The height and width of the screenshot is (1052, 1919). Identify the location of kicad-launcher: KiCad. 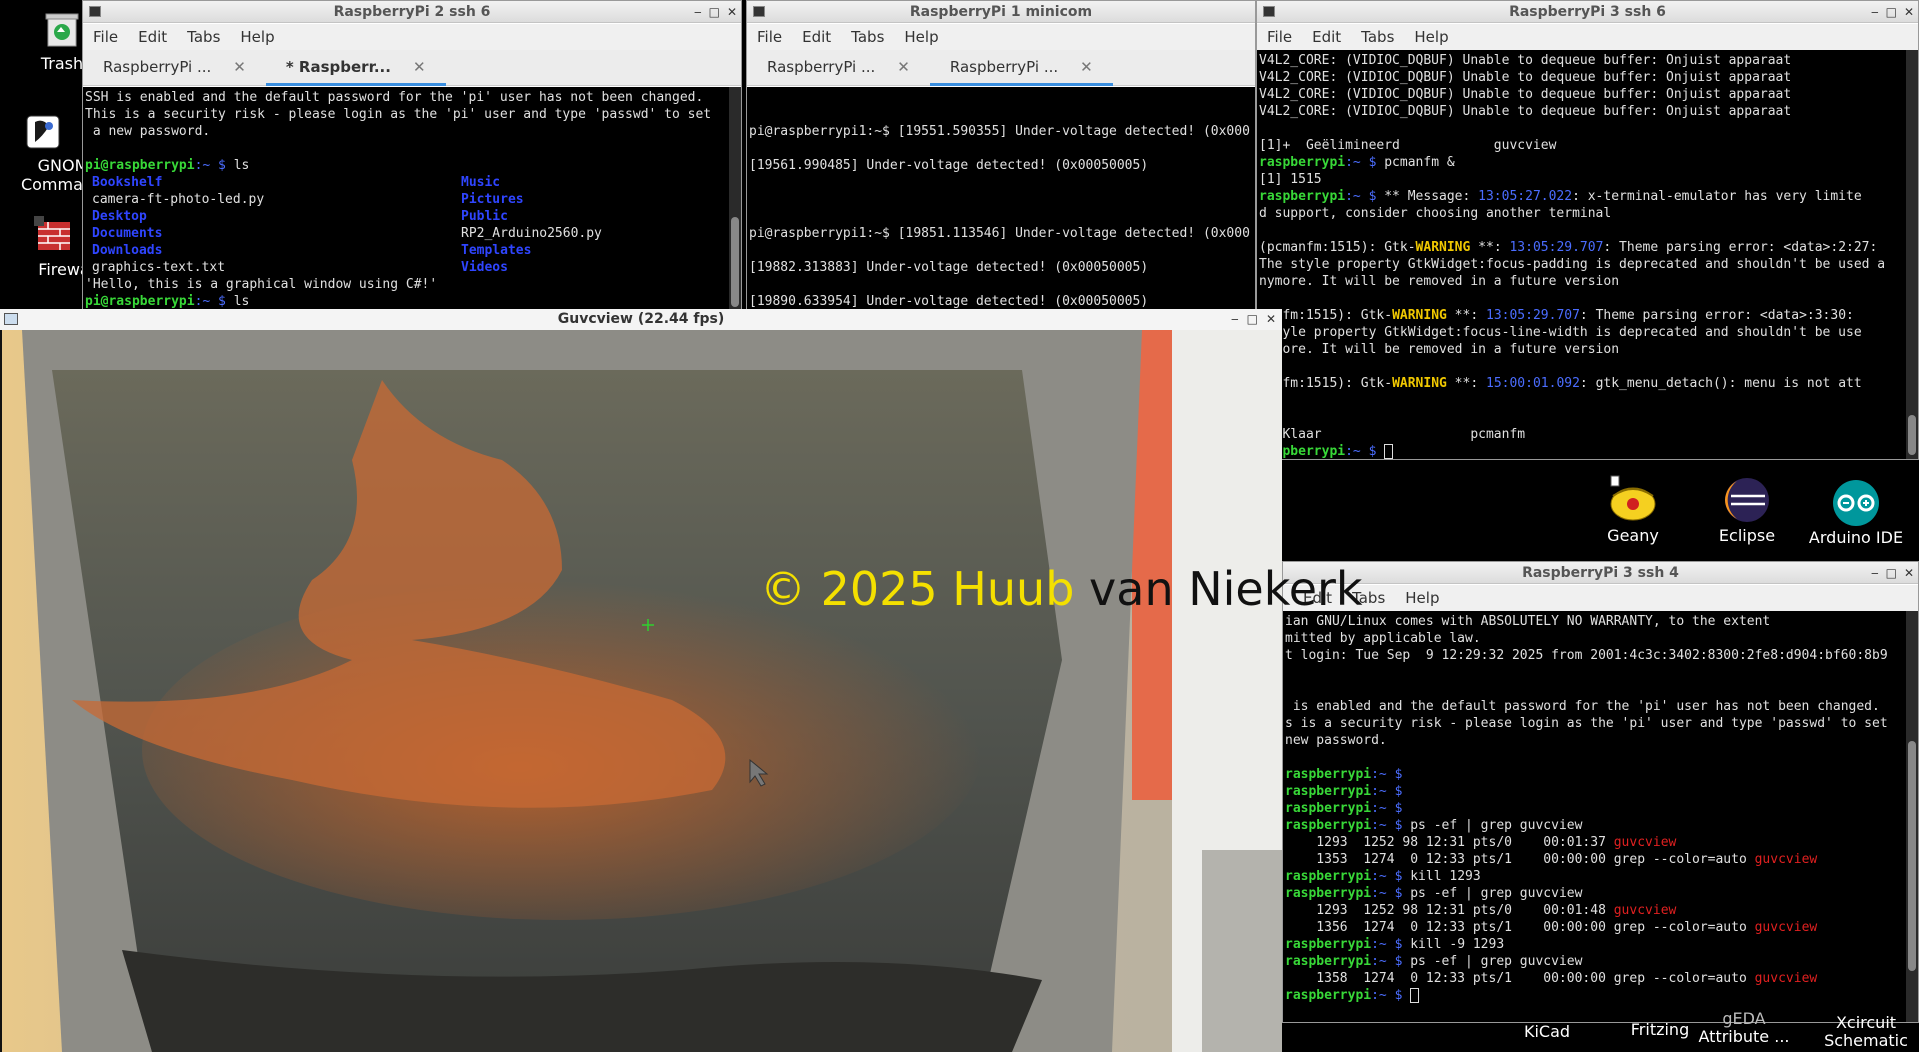
(1547, 1031).